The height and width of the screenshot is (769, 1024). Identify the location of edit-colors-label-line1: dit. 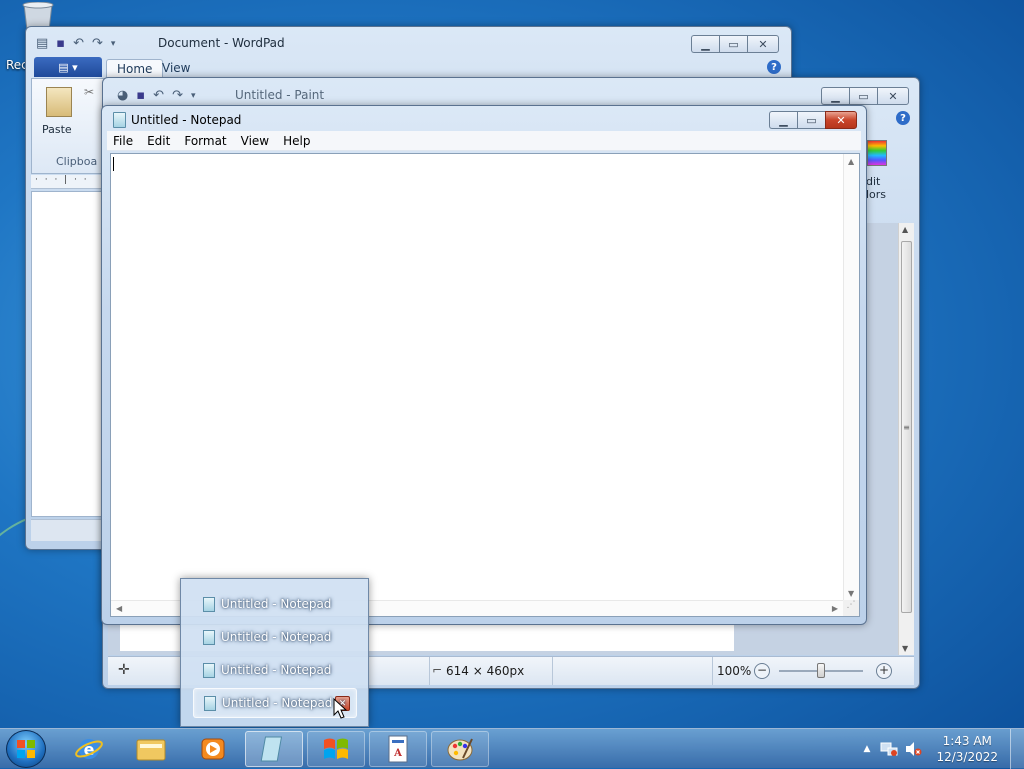
(873, 181).